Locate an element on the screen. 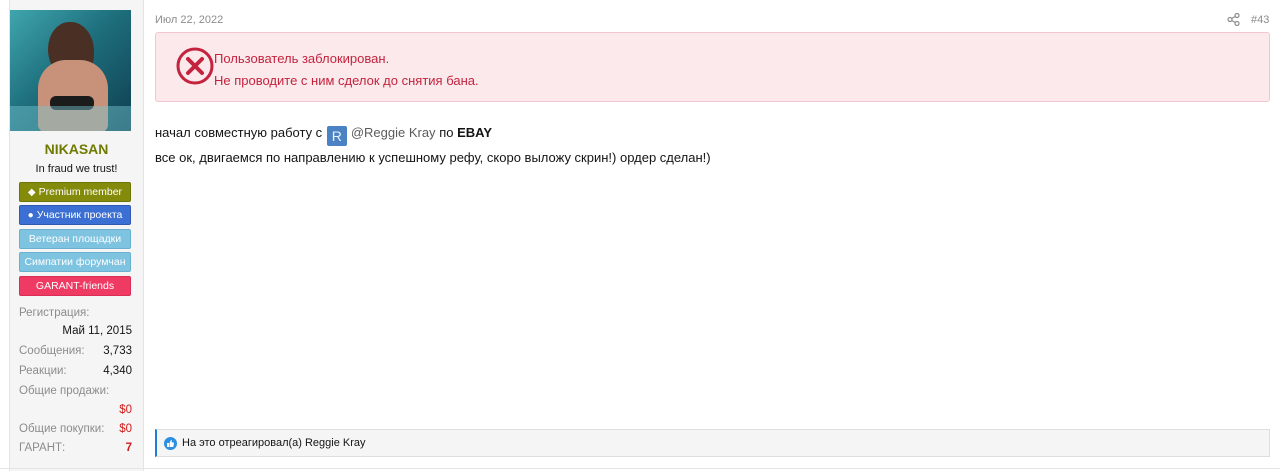 This screenshot has height=471, width=1280. banner-label: GARANT-friends is located at coordinates (75, 286).